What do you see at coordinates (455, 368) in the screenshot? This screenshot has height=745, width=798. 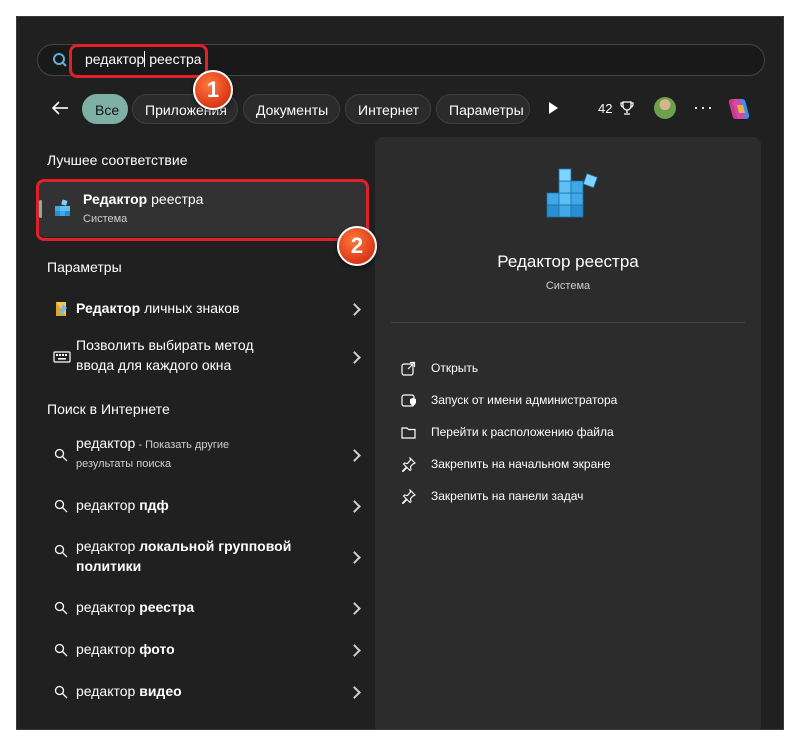 I see `action-label: Открыть` at bounding box center [455, 368].